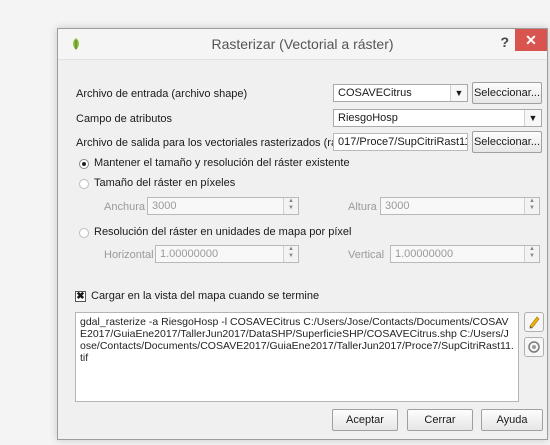 This screenshot has height=445, width=550. I want to click on attribute-field-label: Campo de atributos, so click(124, 119).